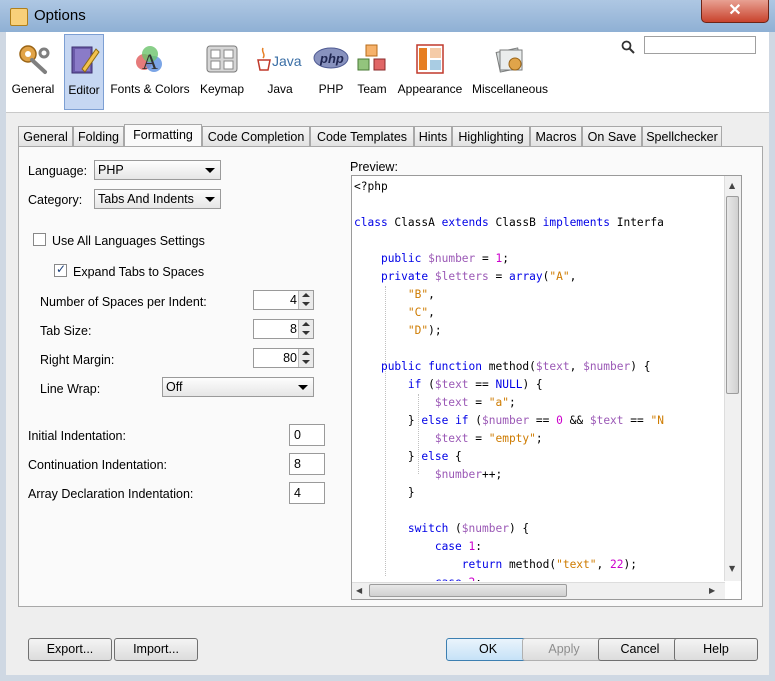 This screenshot has height=681, width=775. I want to click on cancel-button: Cancel, so click(640, 649).